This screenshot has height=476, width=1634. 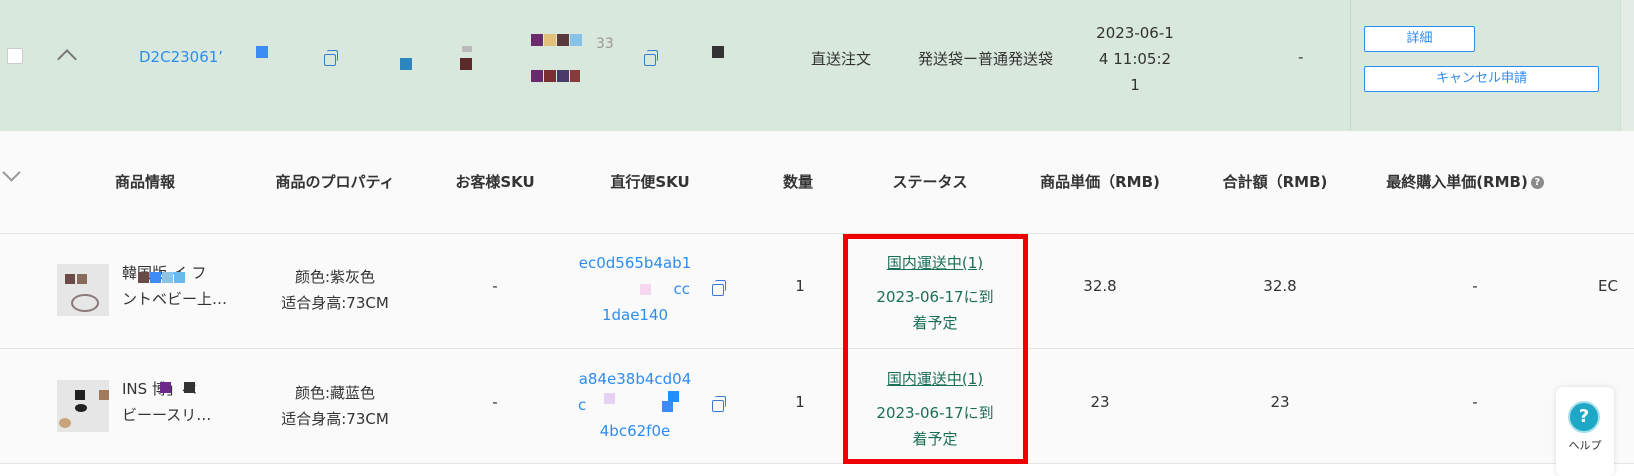 What do you see at coordinates (1100, 286) in the screenshot?
I see `unit-price: 32.8` at bounding box center [1100, 286].